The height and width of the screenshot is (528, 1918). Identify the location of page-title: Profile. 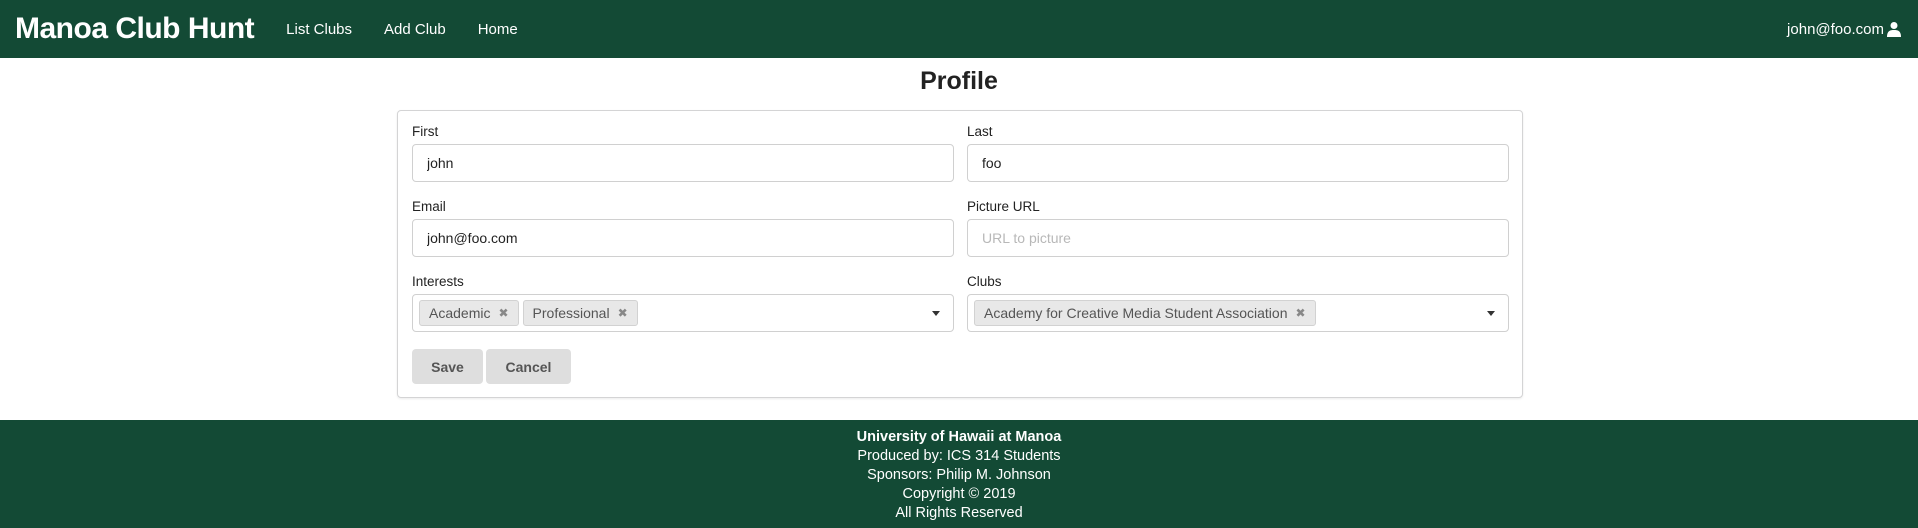
(959, 81).